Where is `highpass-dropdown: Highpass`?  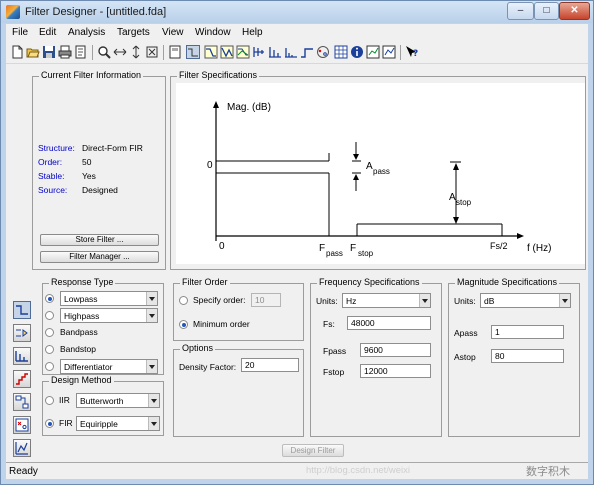
highpass-dropdown: Highpass is located at coordinates (109, 315).